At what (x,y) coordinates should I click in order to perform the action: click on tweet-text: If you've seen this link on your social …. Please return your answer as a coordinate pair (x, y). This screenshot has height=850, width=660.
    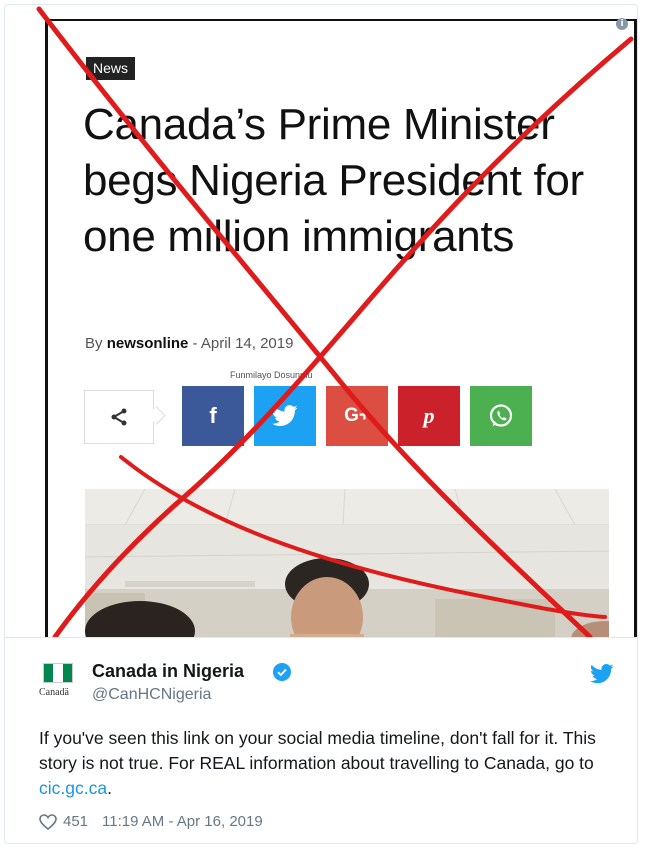
    Looking at the image, I should click on (329, 763).